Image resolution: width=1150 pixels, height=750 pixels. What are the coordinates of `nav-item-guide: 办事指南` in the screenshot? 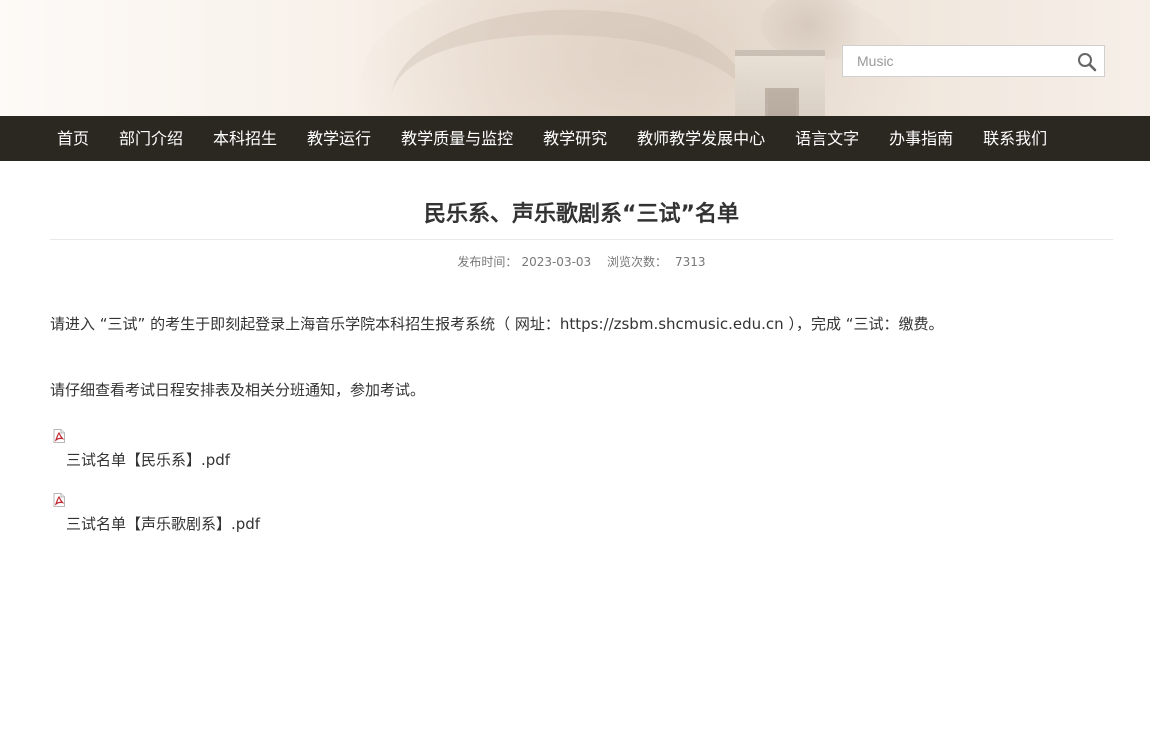 It's located at (921, 138).